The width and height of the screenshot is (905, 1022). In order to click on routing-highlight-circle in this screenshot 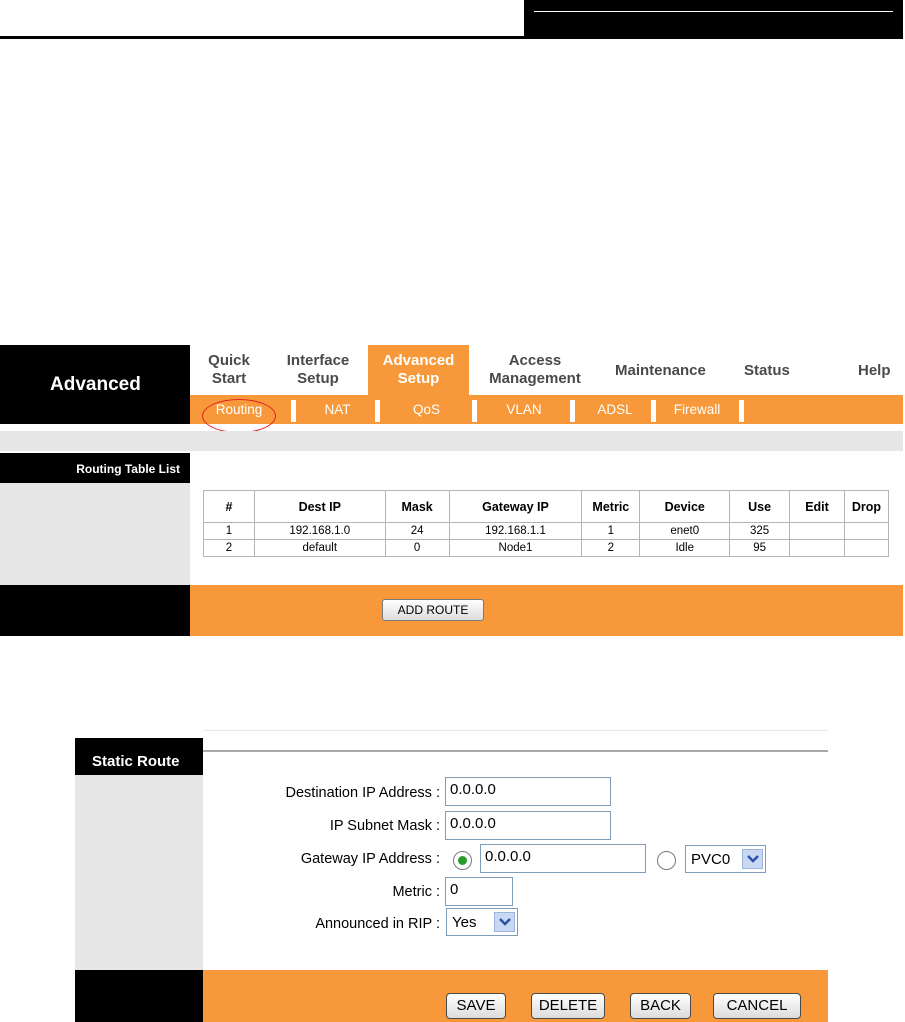, I will do `click(239, 416)`.